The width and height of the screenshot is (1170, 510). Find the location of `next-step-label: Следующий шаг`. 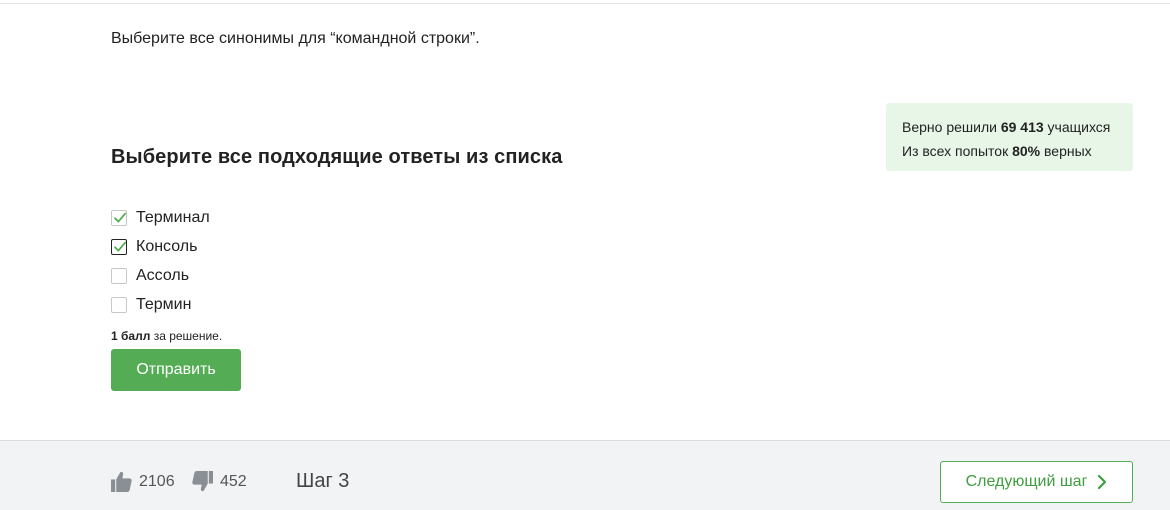

next-step-label: Следующий шаг is located at coordinates (1026, 481).